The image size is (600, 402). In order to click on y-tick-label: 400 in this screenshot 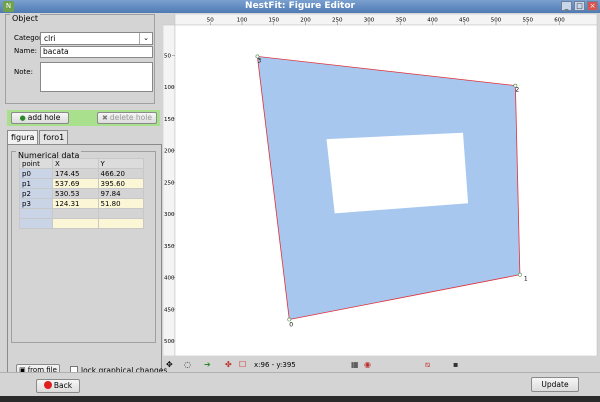, I will do `click(169, 279)`.